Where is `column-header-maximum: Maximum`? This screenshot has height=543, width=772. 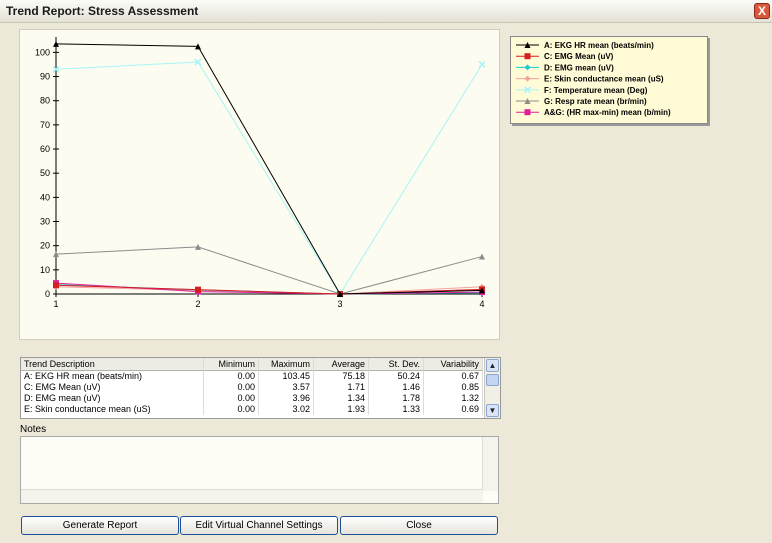 column-header-maximum: Maximum is located at coordinates (286, 364).